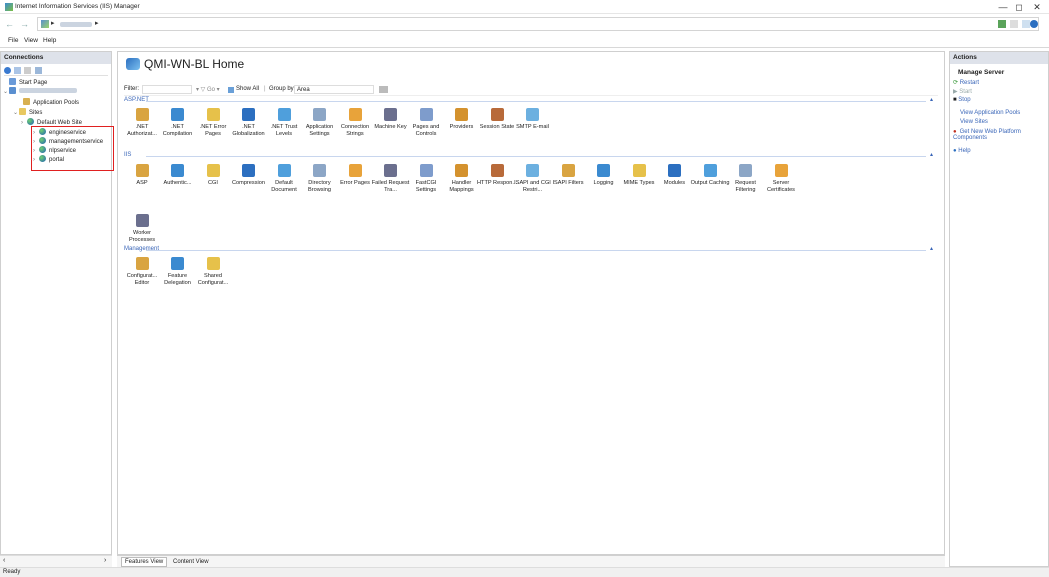 This screenshot has height=577, width=1049. Describe the element at coordinates (334, 89) in the screenshot. I see `group-by-select: Area` at that location.